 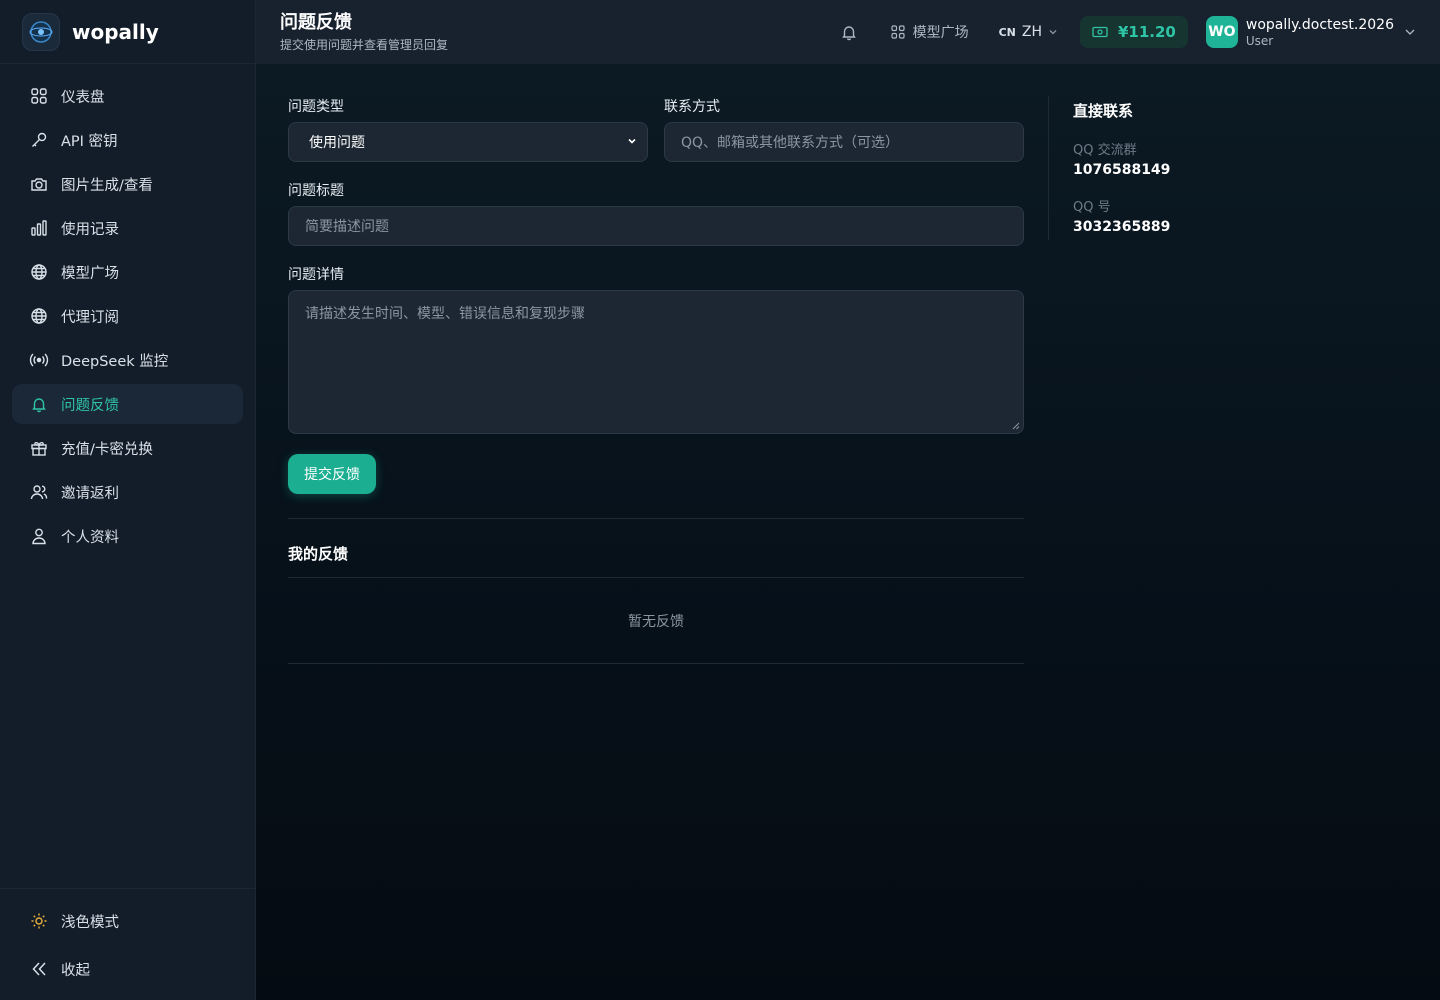 I want to click on sidebar-bottom: 浅色模式 收起, so click(x=127, y=944).